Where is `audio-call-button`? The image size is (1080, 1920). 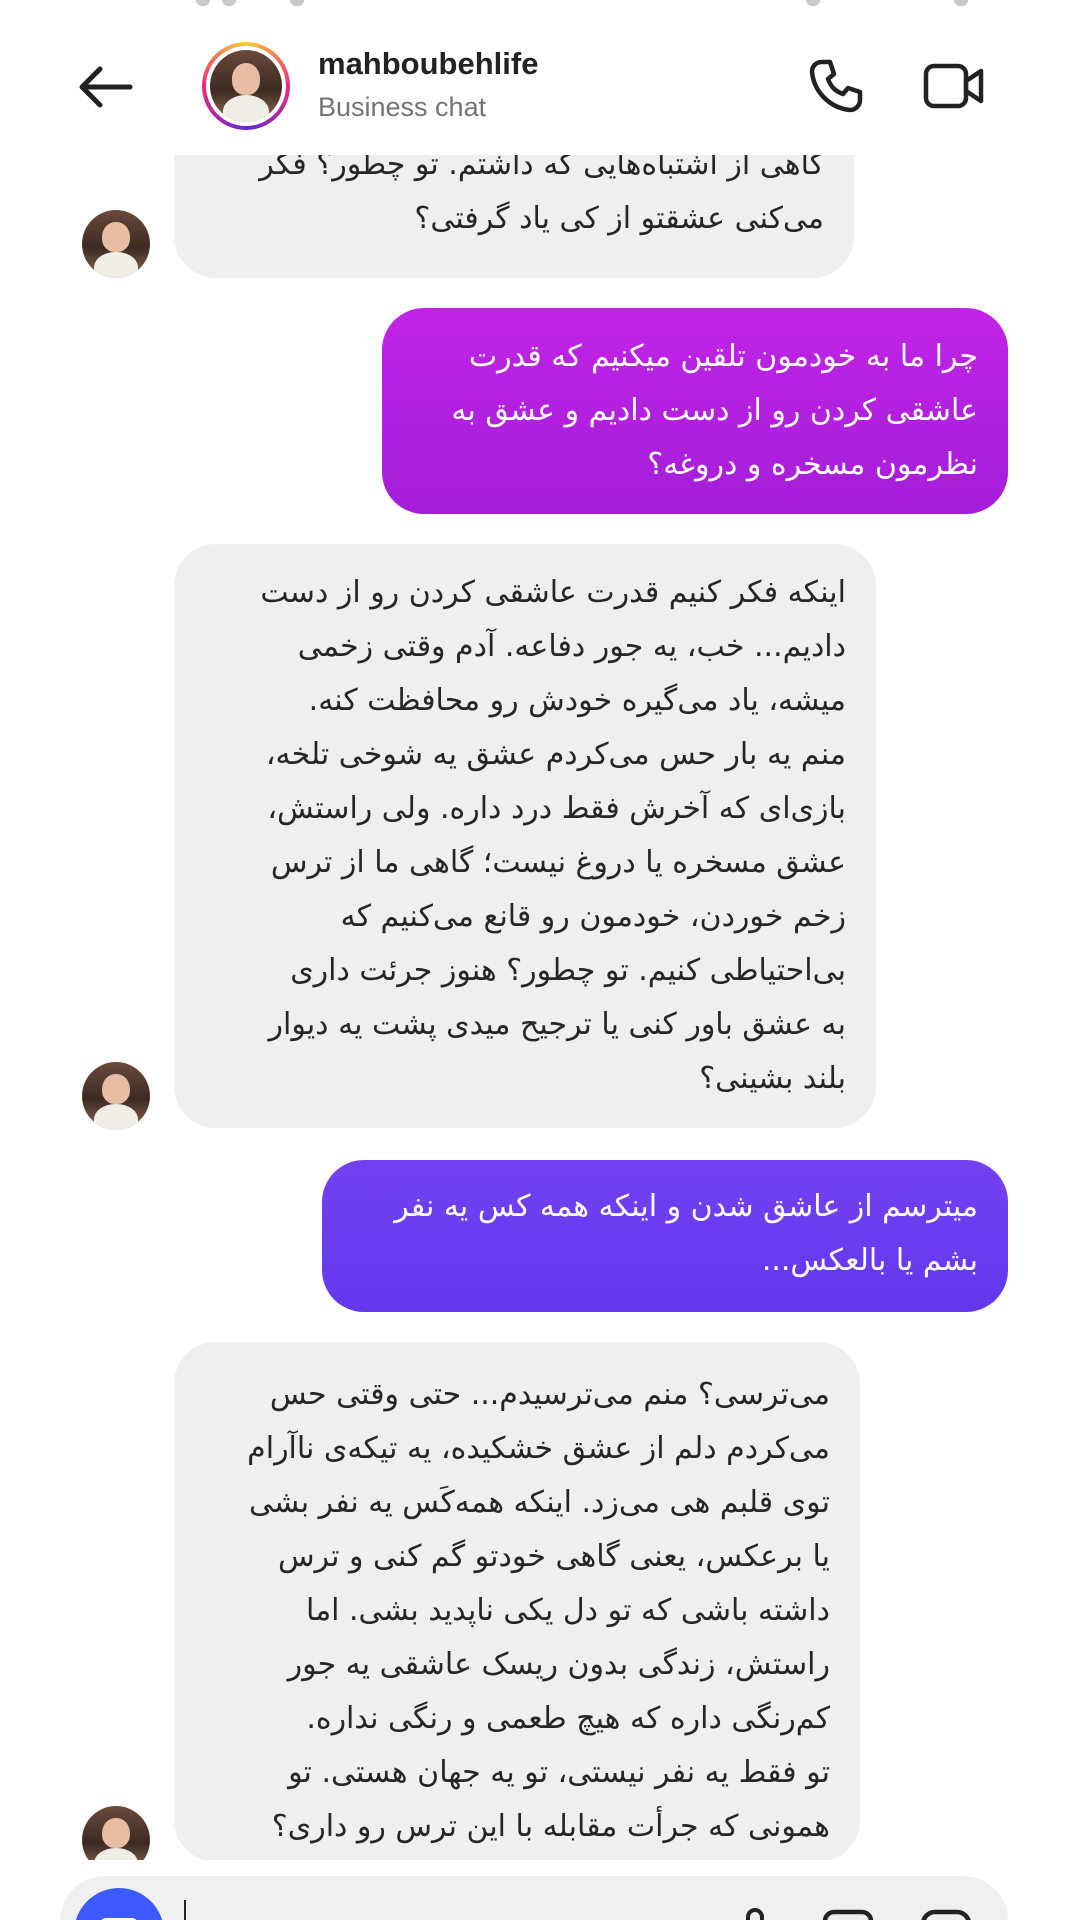
audio-call-button is located at coordinates (836, 86).